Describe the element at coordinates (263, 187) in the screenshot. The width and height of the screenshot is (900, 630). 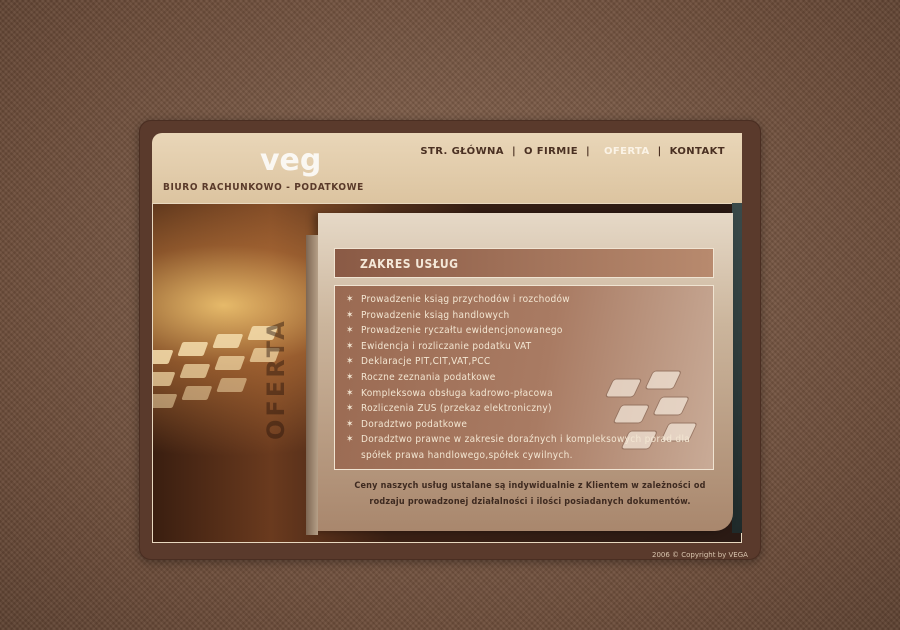
I see `tagline: BIURO RACHUNKOWO - PODATKOWE` at that location.